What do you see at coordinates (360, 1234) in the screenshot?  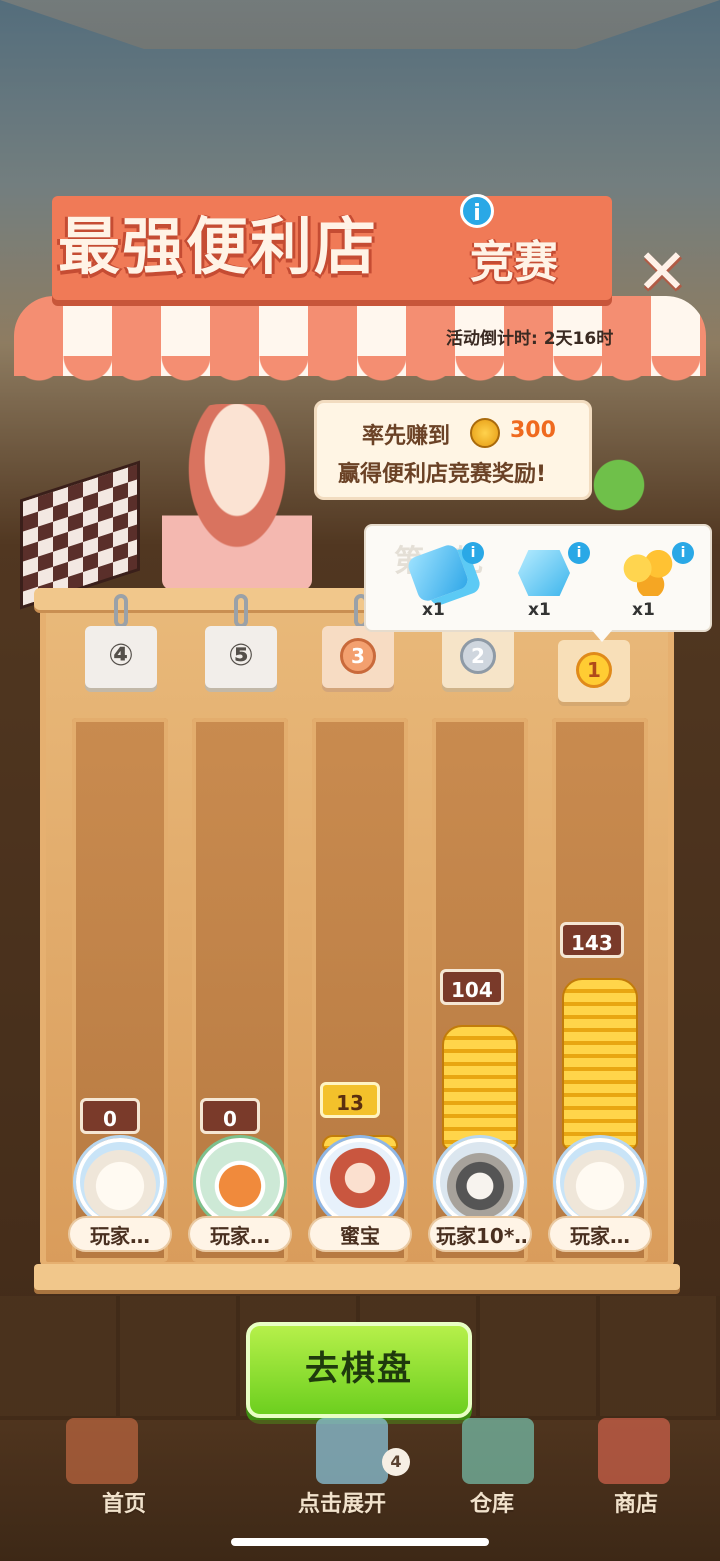 I see `player-name-self: 蜜宝` at bounding box center [360, 1234].